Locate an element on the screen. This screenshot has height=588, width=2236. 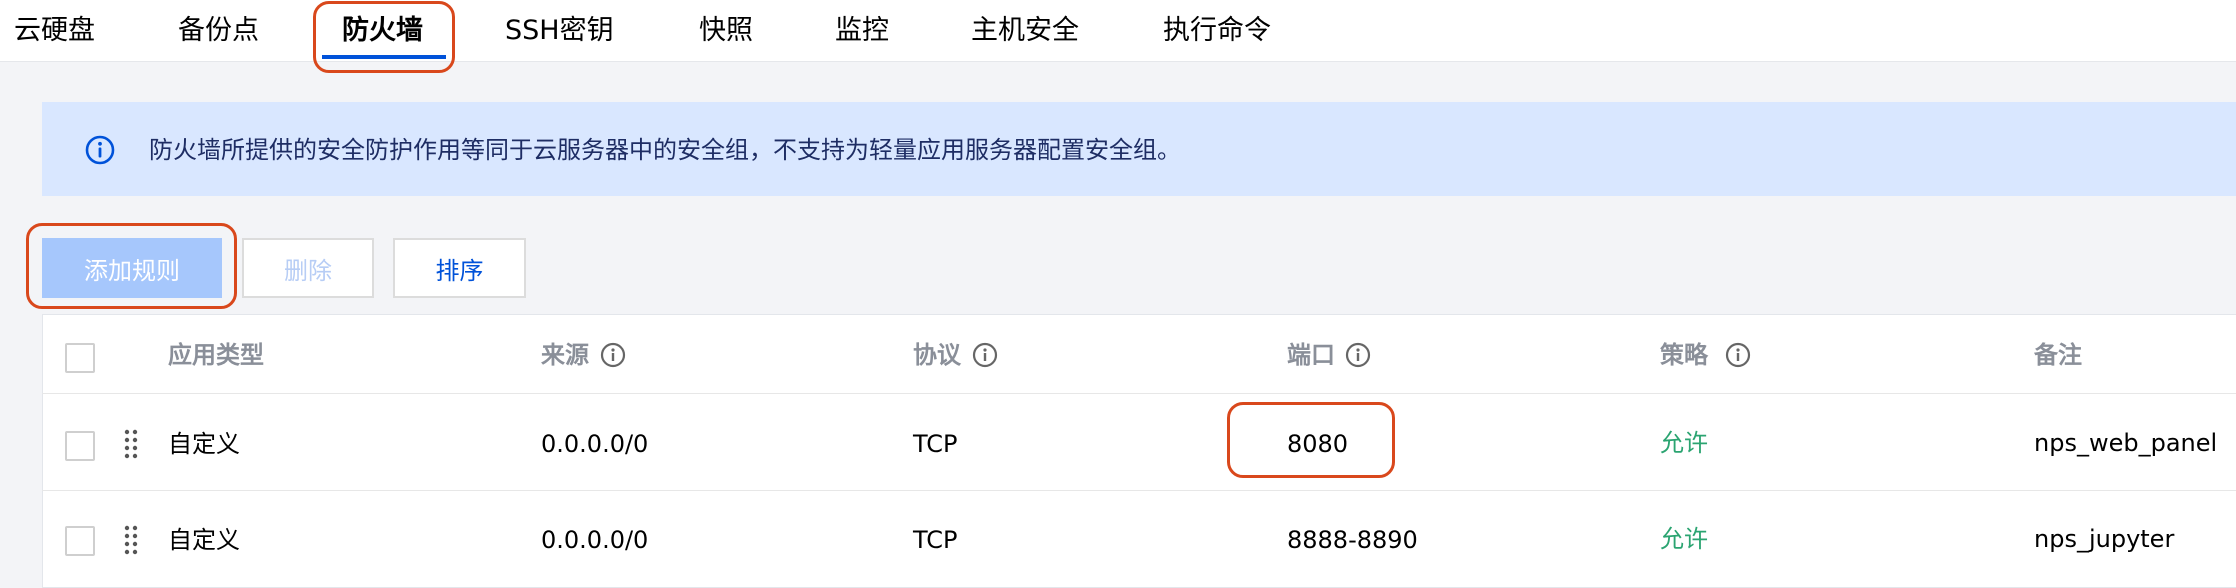
delete-button: 删除 is located at coordinates (308, 268).